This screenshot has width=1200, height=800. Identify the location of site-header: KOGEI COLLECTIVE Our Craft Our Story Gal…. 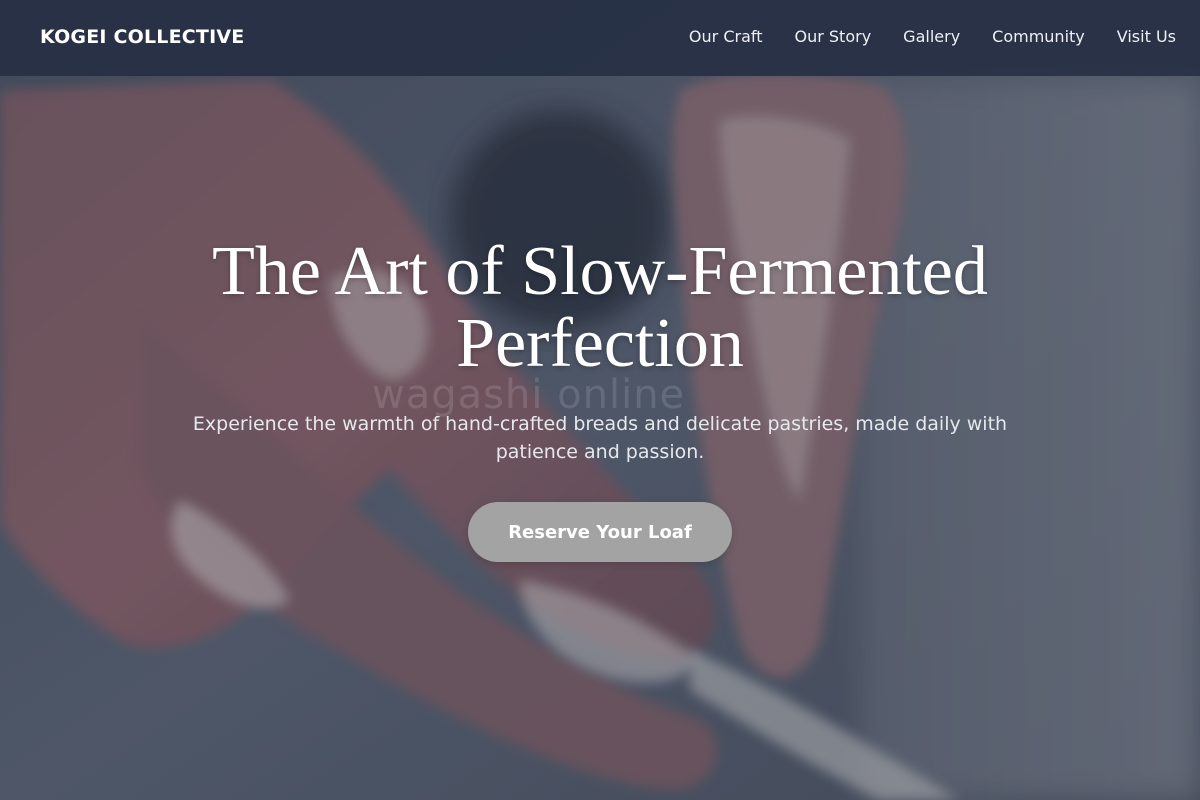
(600, 38).